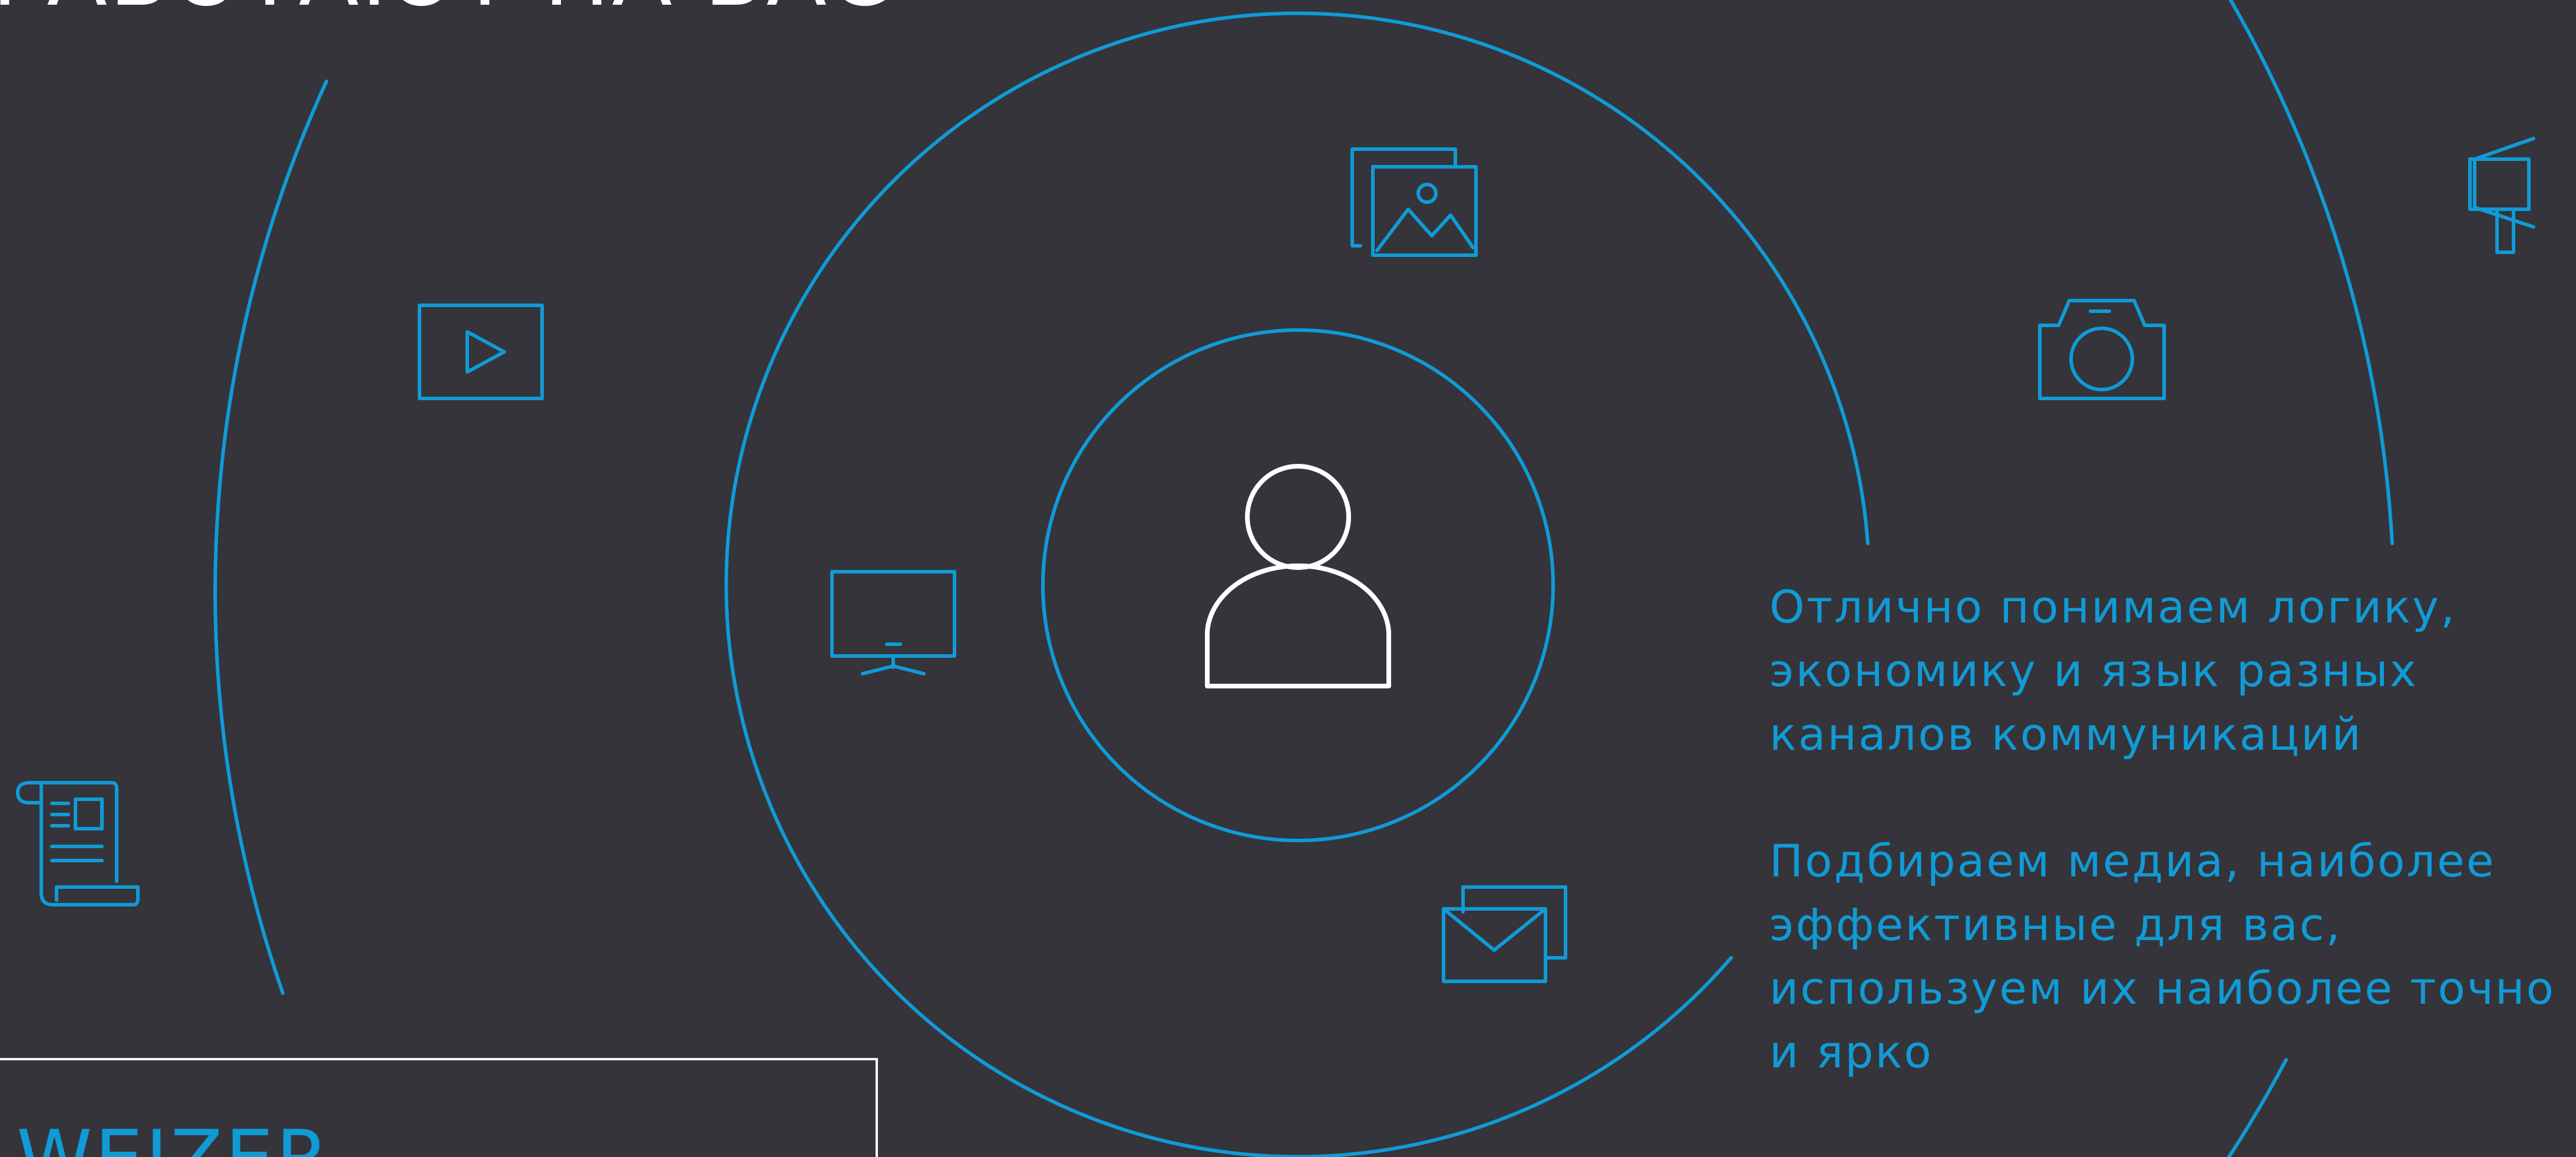 Image resolution: width=2576 pixels, height=1157 pixels. I want to click on newspaper-scroll-icon, so click(78, 844).